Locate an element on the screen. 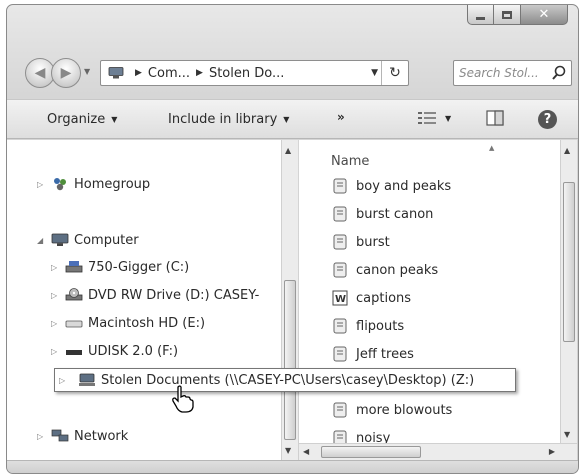  tree-label: DVD RW Drive (D:) CASEY- is located at coordinates (174, 295).